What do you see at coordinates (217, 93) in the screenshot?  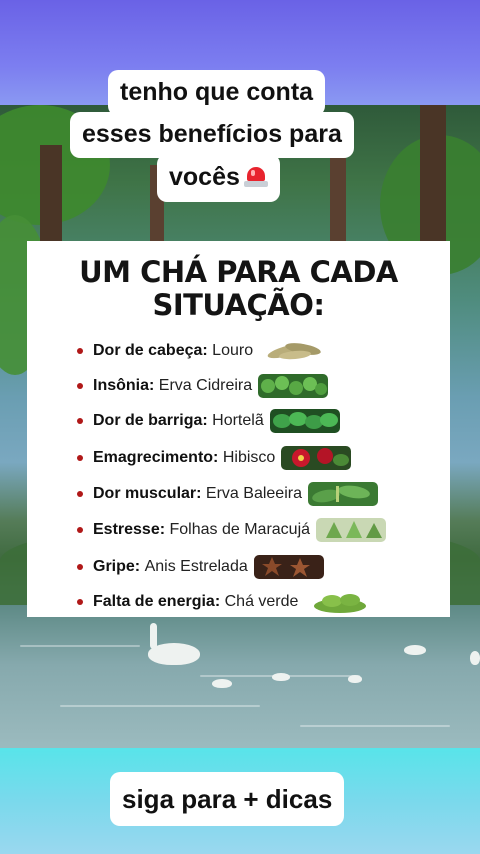 I see `caption-top-line1: tenho que conta` at bounding box center [217, 93].